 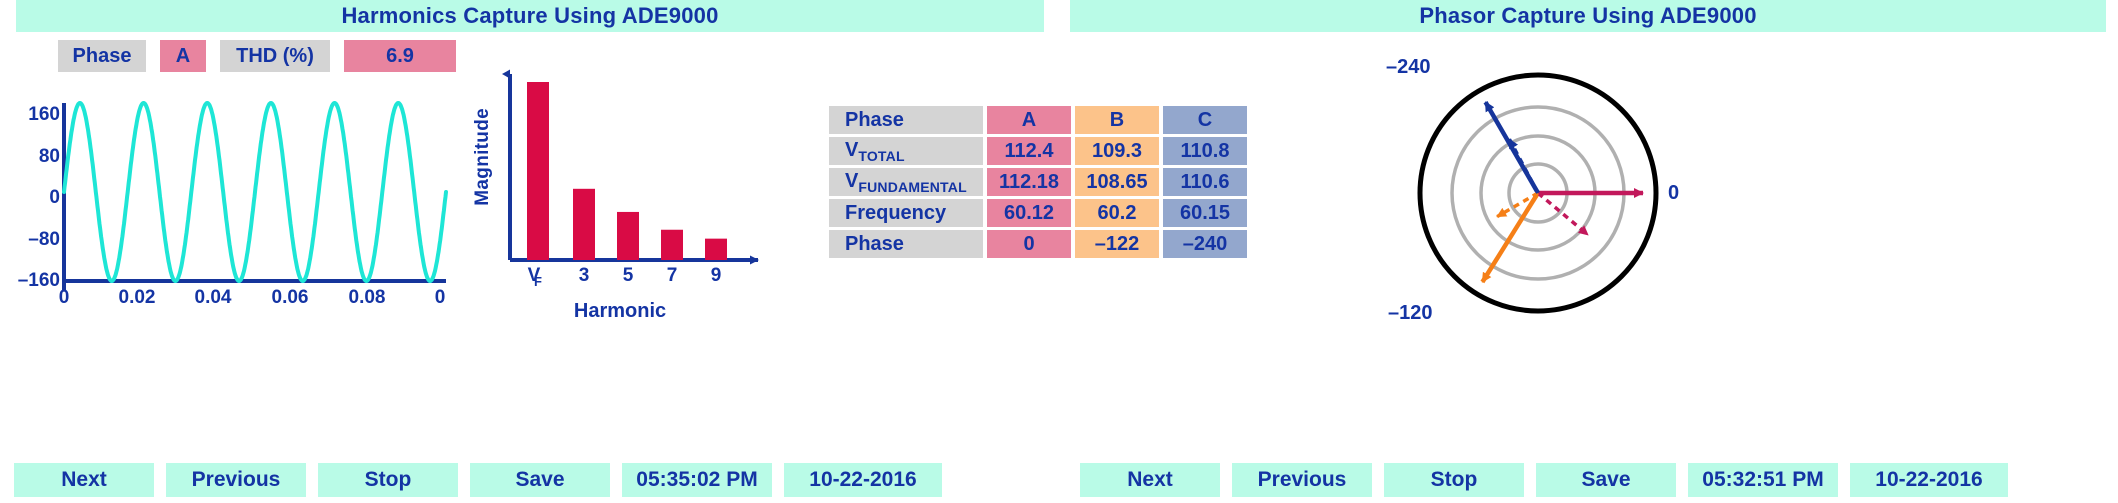 I want to click on harmonic-plot, so click(x=630, y=167).